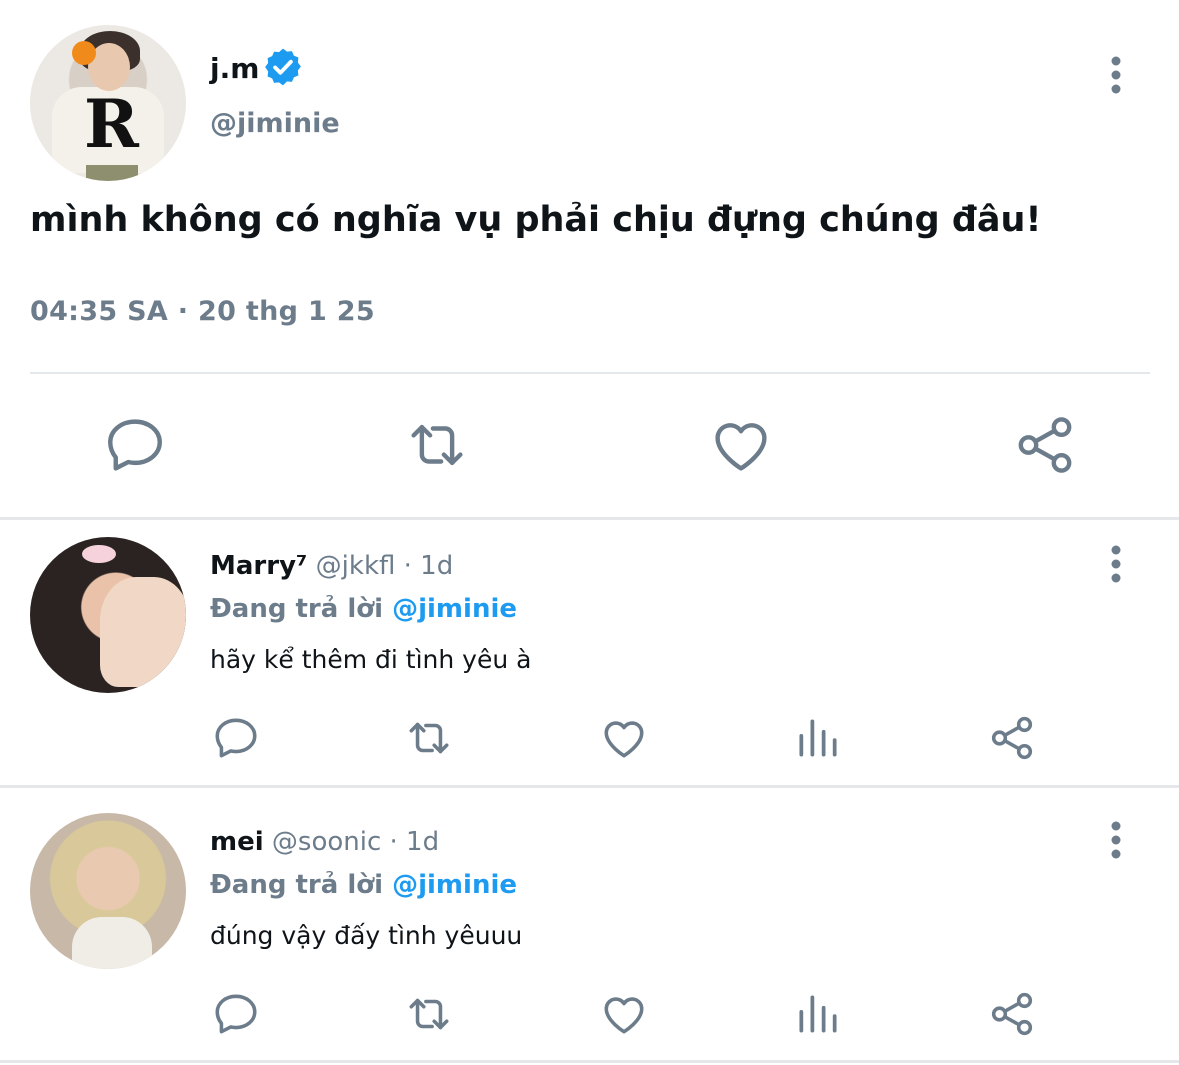  Describe the element at coordinates (356, 566) in the screenshot. I see `reply-handle: @jkkfl` at that location.